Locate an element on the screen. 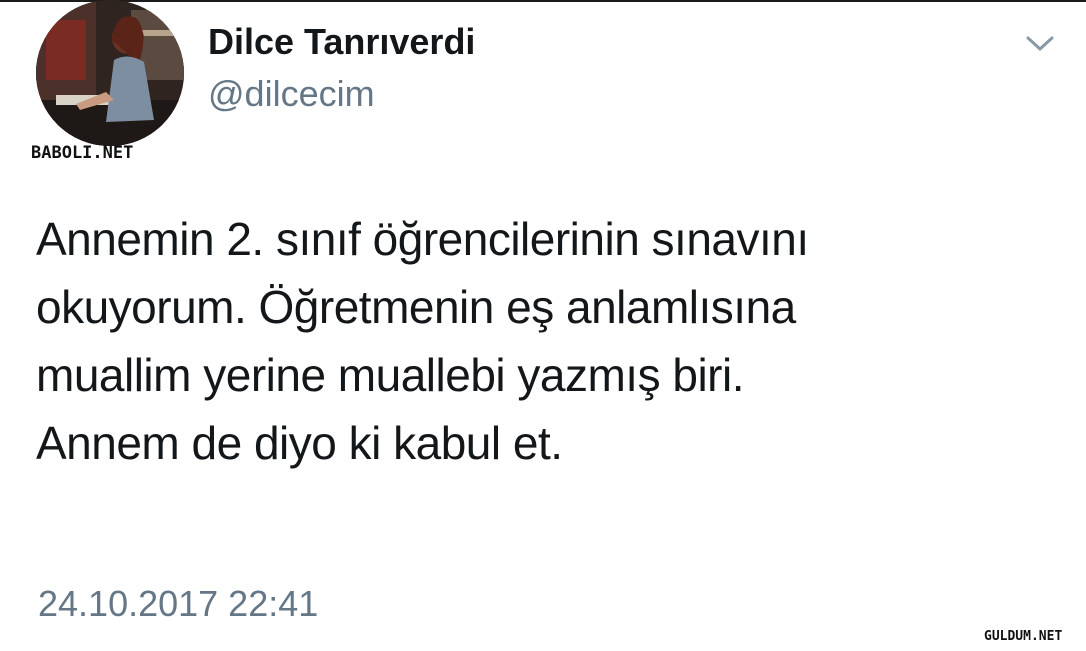  avatar is located at coordinates (110, 73).